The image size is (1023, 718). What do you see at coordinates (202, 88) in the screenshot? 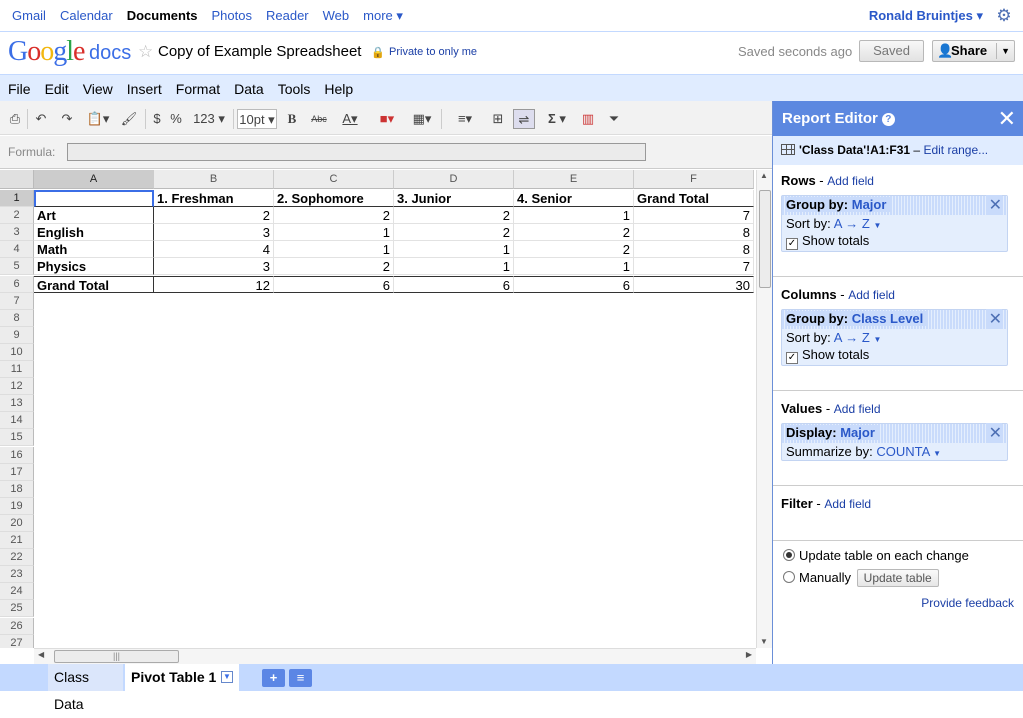
I see `menu-format: Format` at bounding box center [202, 88].